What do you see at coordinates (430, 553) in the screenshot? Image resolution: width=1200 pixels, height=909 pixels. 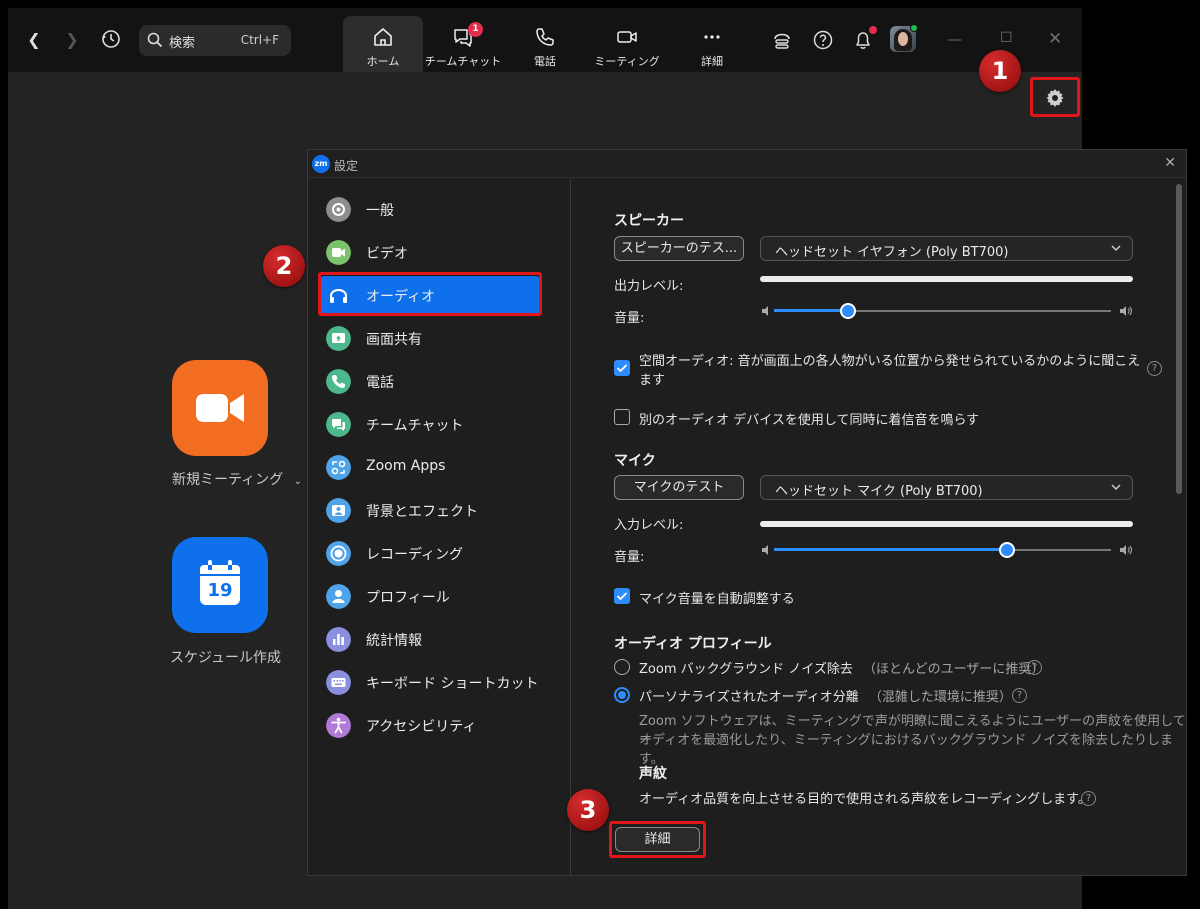 I see `sidebar-item-recording: レコーディング` at bounding box center [430, 553].